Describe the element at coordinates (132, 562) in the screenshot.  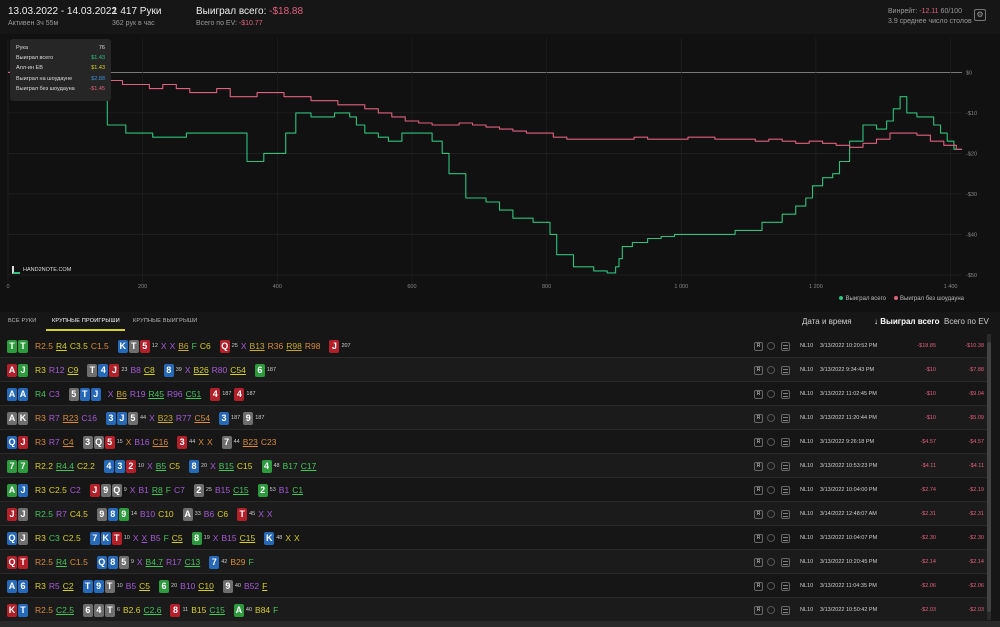
I see `pot-size: 9` at that location.